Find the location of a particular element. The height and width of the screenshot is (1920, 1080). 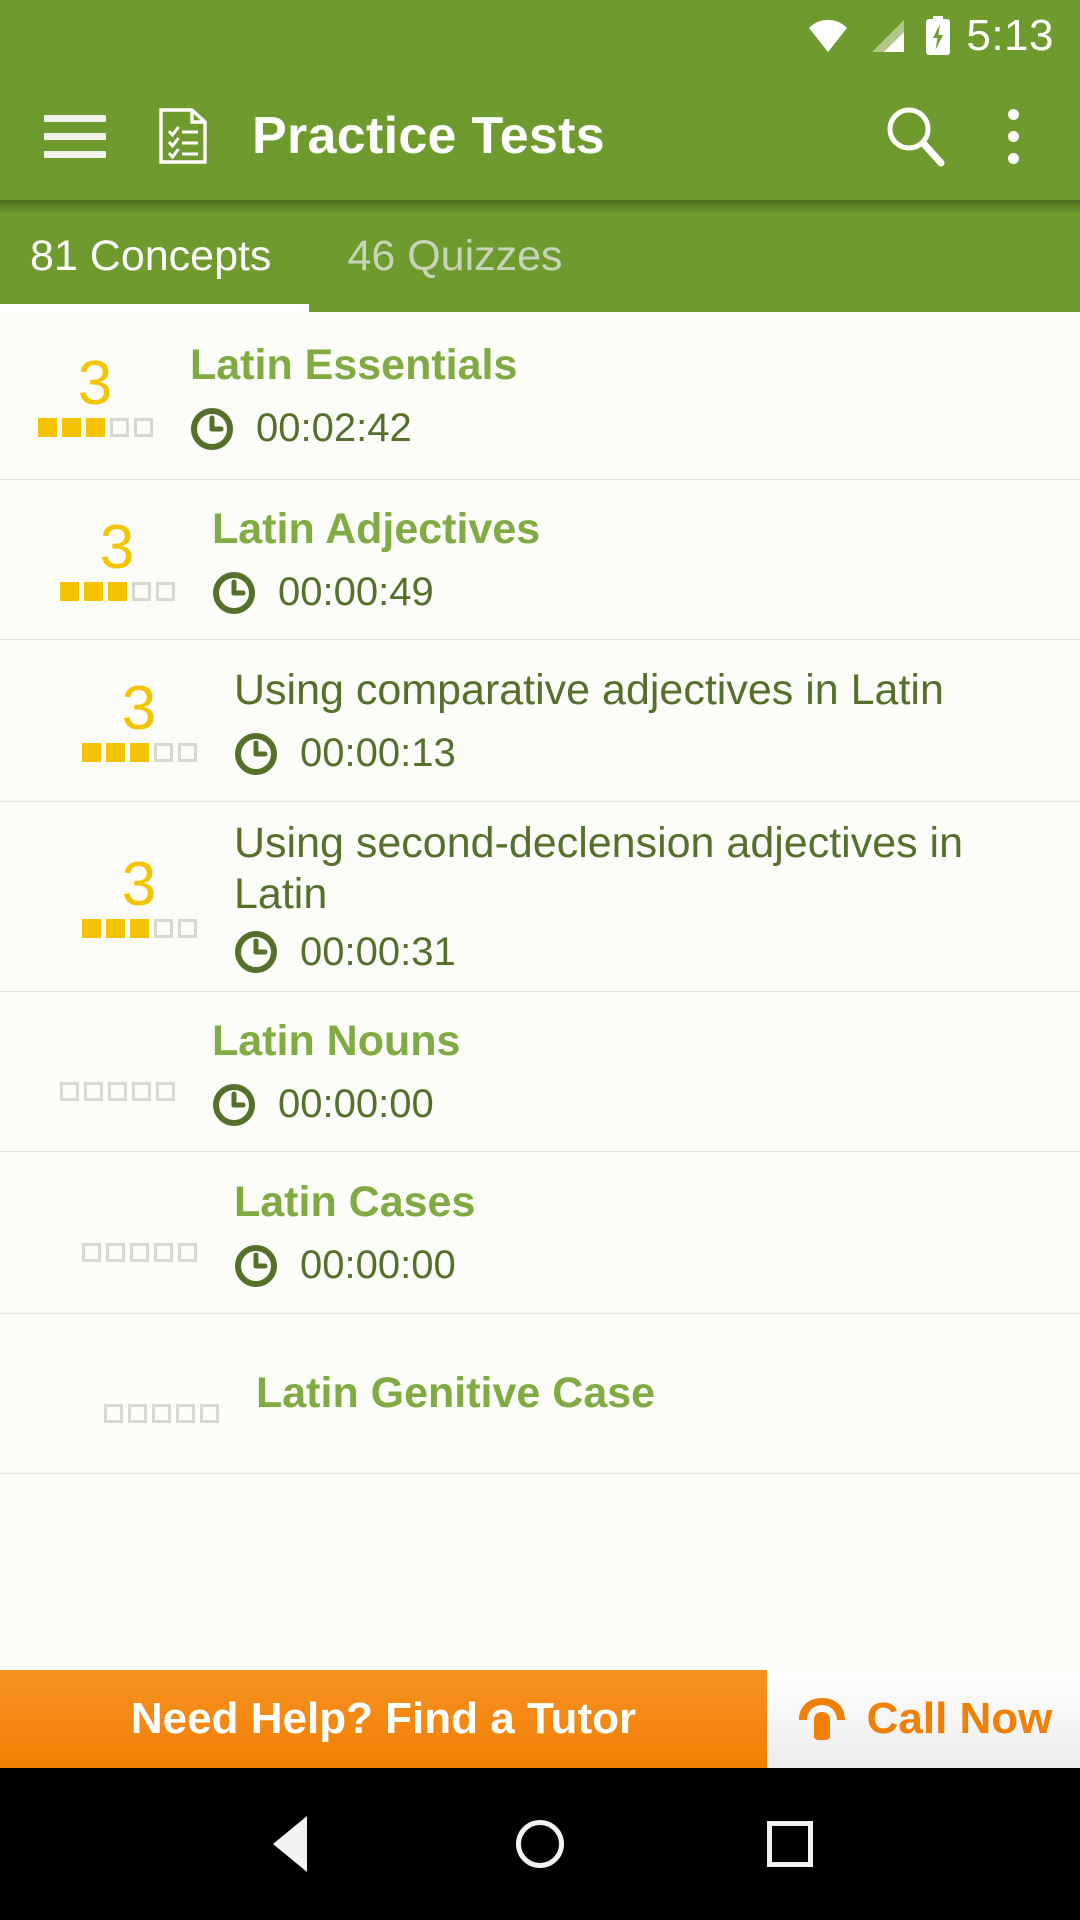

list-item: 3 Latin Essentials 00:02:42 is located at coordinates (540, 396).